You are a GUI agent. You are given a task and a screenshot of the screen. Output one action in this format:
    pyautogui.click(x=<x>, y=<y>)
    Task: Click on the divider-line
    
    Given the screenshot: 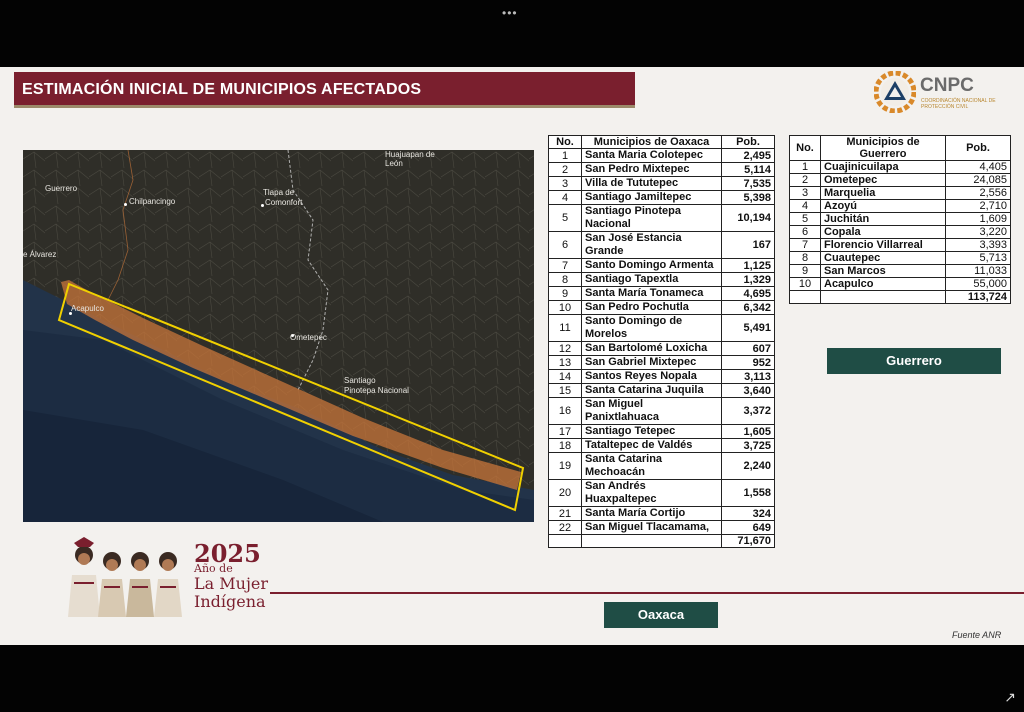 What is the action you would take?
    pyautogui.click(x=647, y=593)
    